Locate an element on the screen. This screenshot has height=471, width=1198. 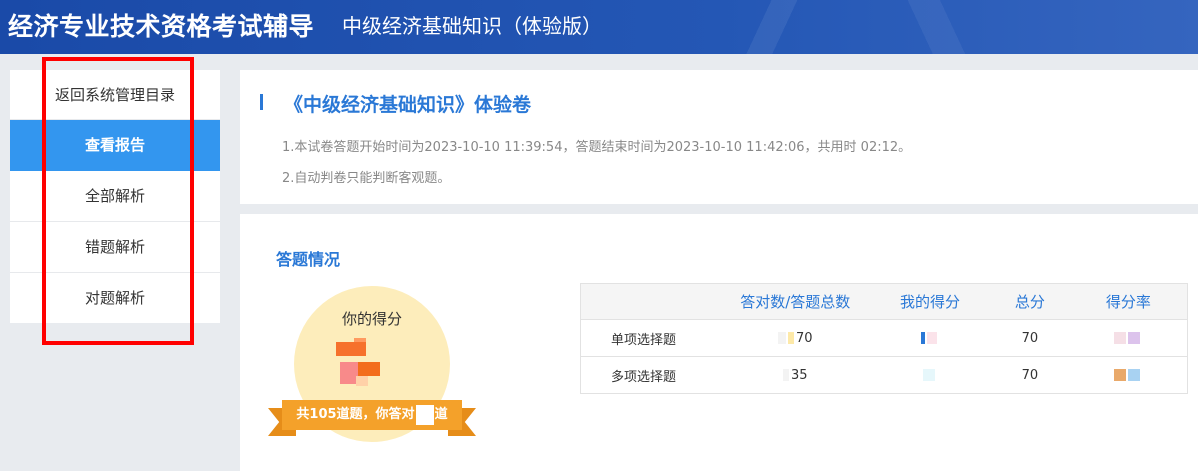
sidebar-item-label: 返回系统管理目录 is located at coordinates (114, 95).